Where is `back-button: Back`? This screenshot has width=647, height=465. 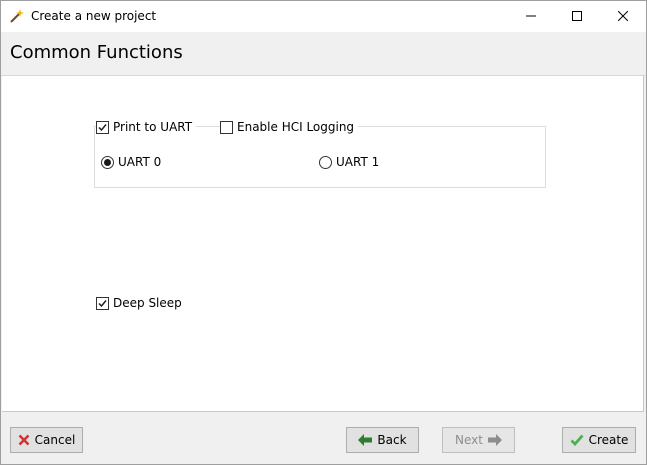
back-button: Back is located at coordinates (382, 440).